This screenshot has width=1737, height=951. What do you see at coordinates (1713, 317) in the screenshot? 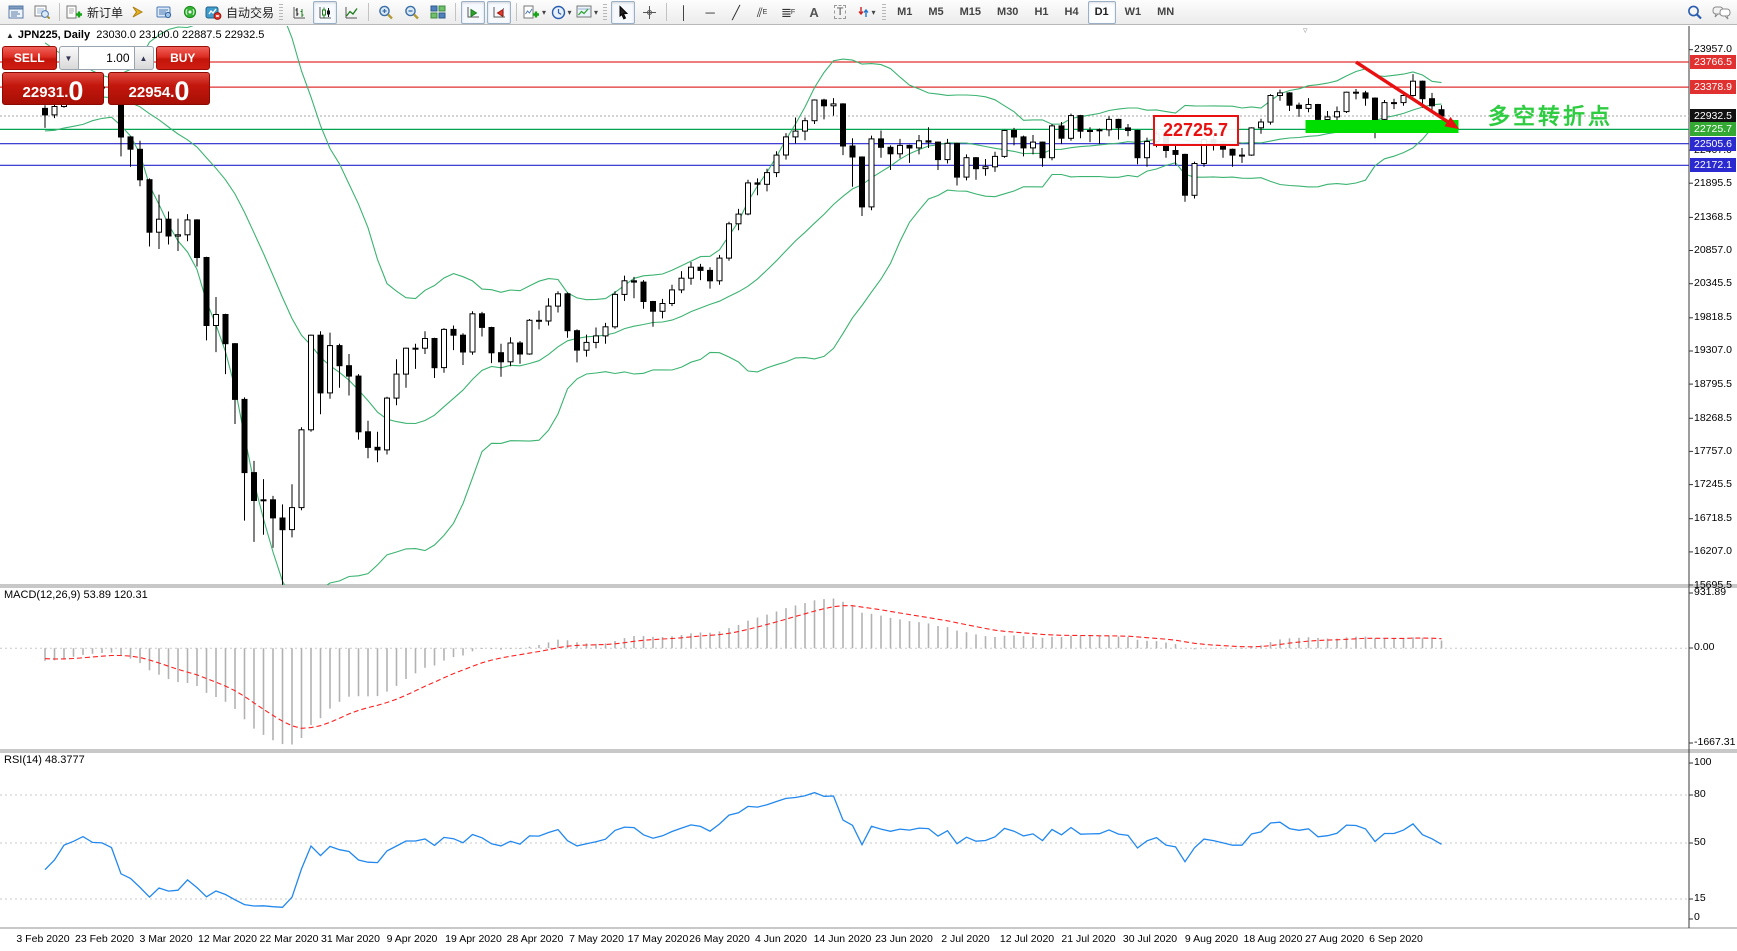
I see `price-axis-tick: 19818.5` at bounding box center [1713, 317].